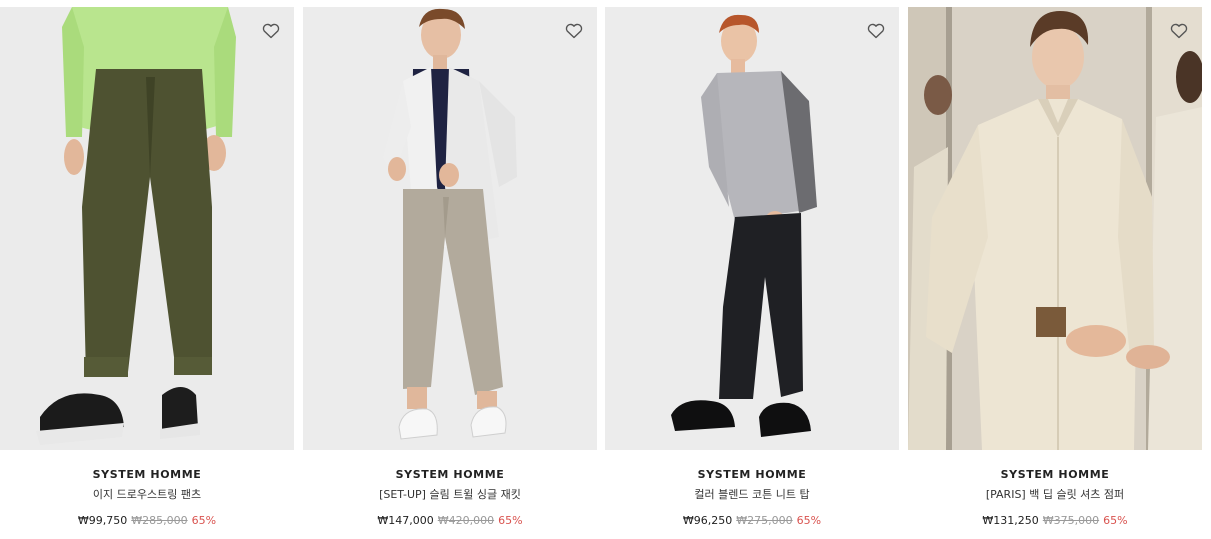  I want to click on product-price-row: ₩131,250 ₩375,000 65%, so click(1055, 521).